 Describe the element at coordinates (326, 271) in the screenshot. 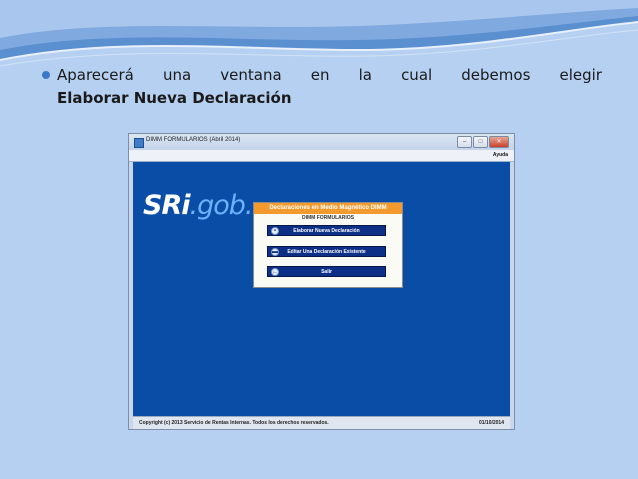

I see `salir-button: ← Salir` at that location.